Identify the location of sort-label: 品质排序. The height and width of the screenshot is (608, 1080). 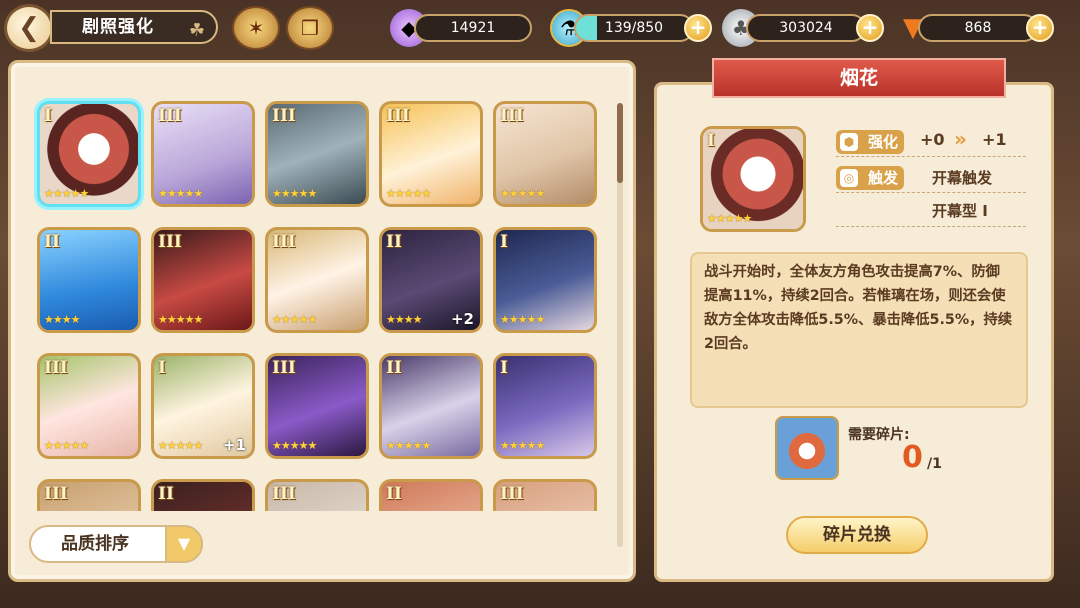
(95, 544).